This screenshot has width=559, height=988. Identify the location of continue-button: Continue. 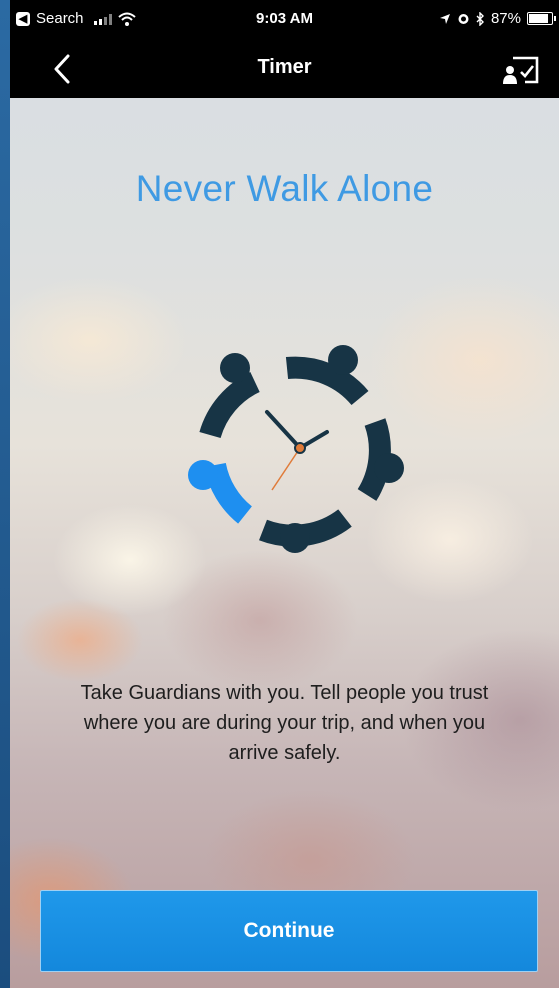
(289, 931).